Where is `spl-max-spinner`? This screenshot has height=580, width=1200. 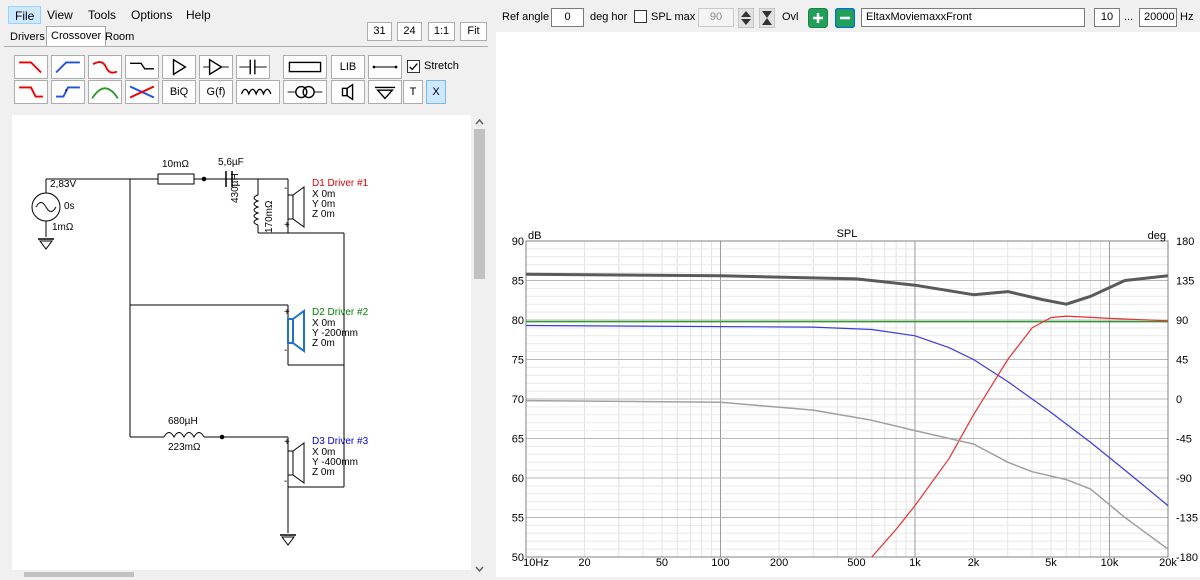 spl-max-spinner is located at coordinates (746, 18).